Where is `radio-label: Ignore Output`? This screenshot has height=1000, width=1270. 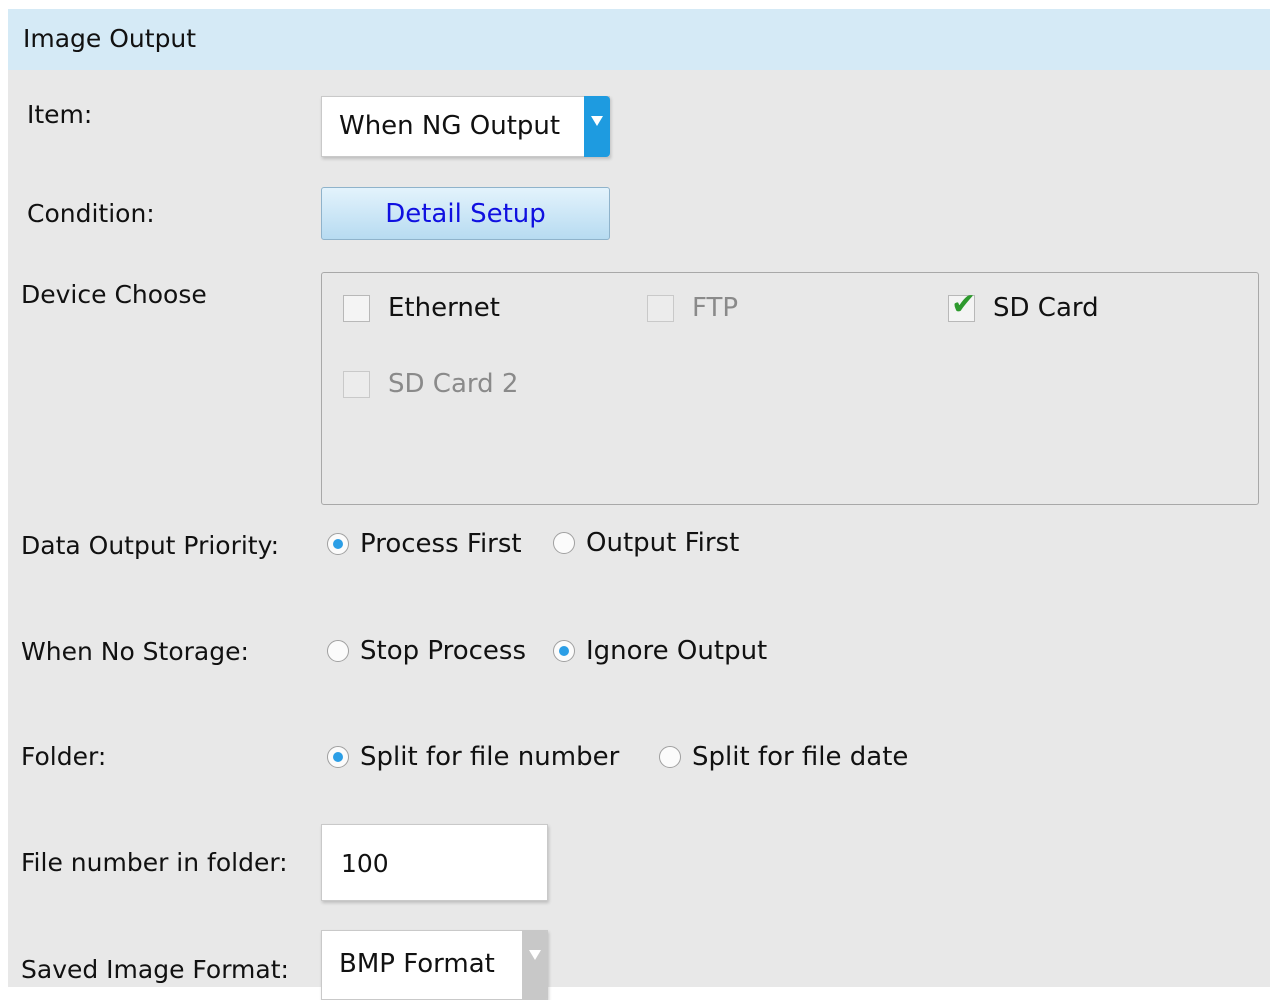 radio-label: Ignore Output is located at coordinates (677, 651).